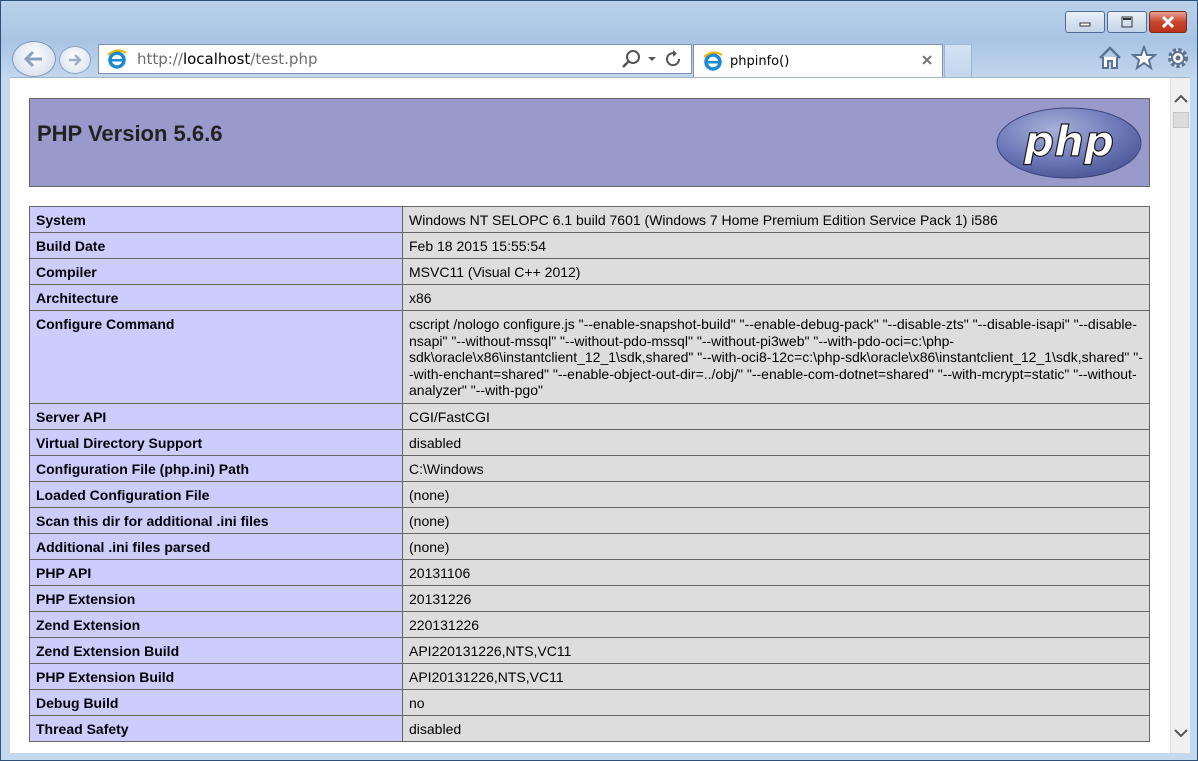  Describe the element at coordinates (216, 546) in the screenshot. I see `info-key: Additional .ini files parsed` at that location.